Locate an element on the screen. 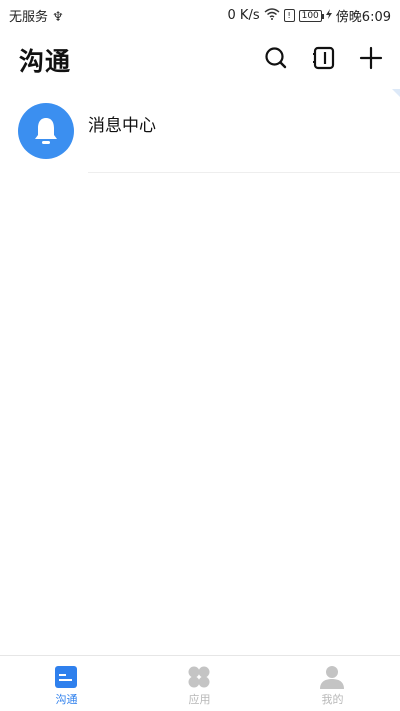 Image resolution: width=400 pixels, height=711 pixels. contacts-button is located at coordinates (324, 58).